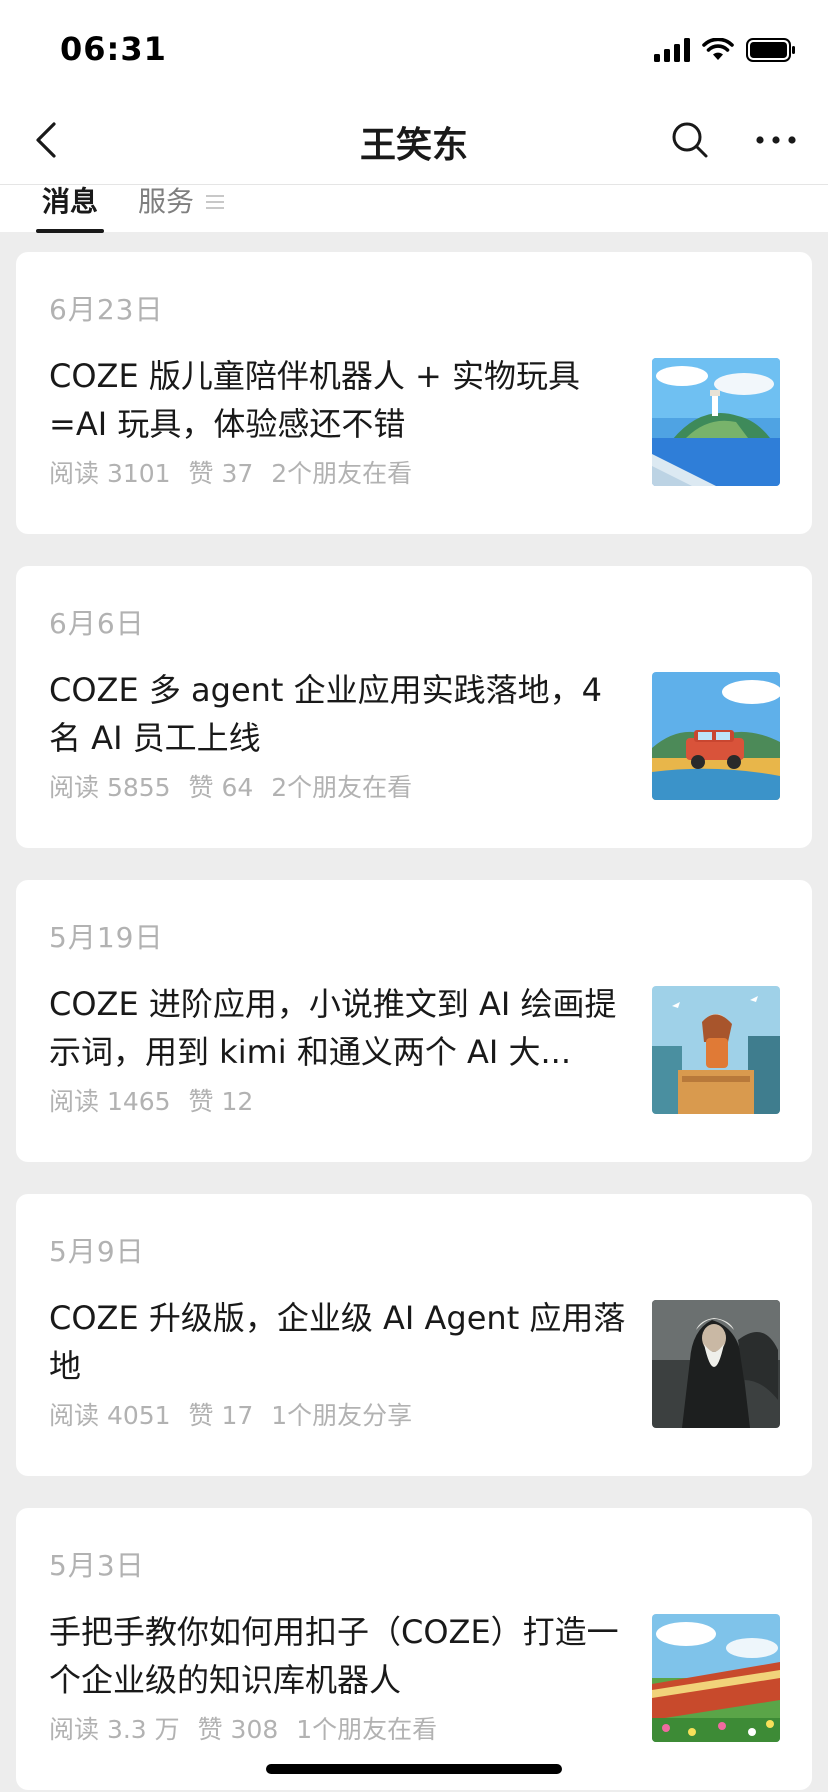  Describe the element at coordinates (344, 1656) in the screenshot. I see `article-title: 手把手教你如何用扣子（COZE）打造一个企业级的知识库机器人` at that location.